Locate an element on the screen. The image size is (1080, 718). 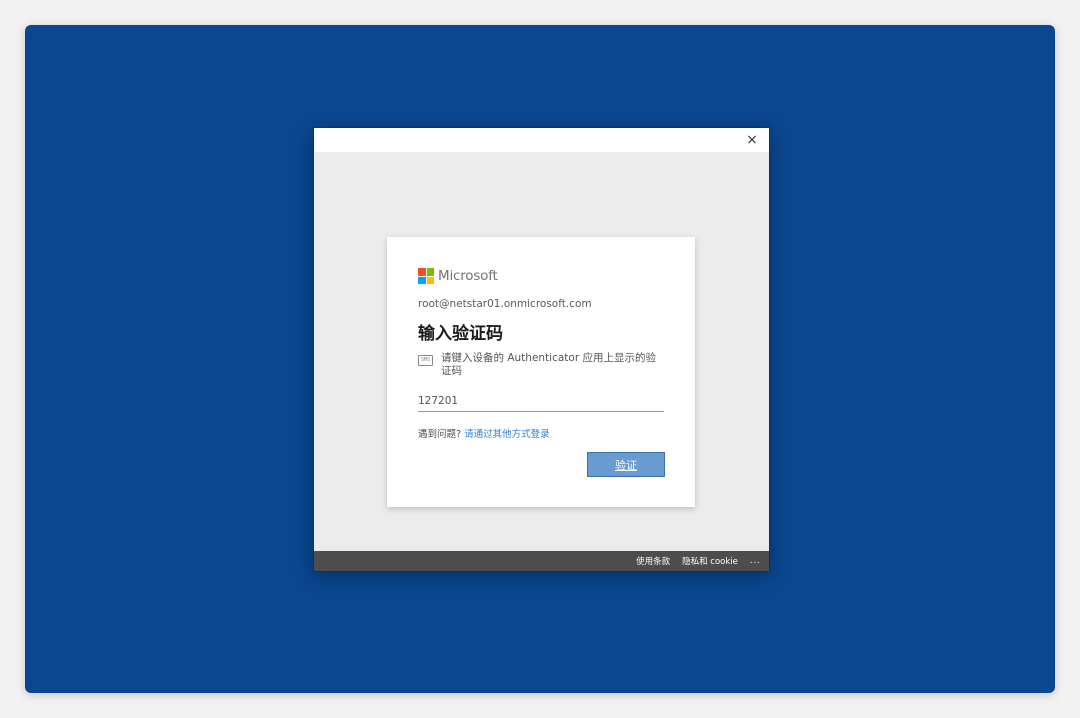
sms-icon: SMS is located at coordinates (425, 360).